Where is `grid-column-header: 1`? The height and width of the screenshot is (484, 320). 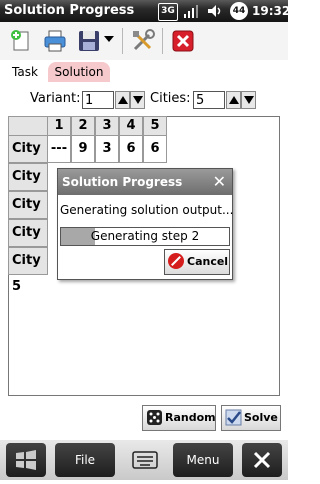
grid-column-header: 1 is located at coordinates (59, 126).